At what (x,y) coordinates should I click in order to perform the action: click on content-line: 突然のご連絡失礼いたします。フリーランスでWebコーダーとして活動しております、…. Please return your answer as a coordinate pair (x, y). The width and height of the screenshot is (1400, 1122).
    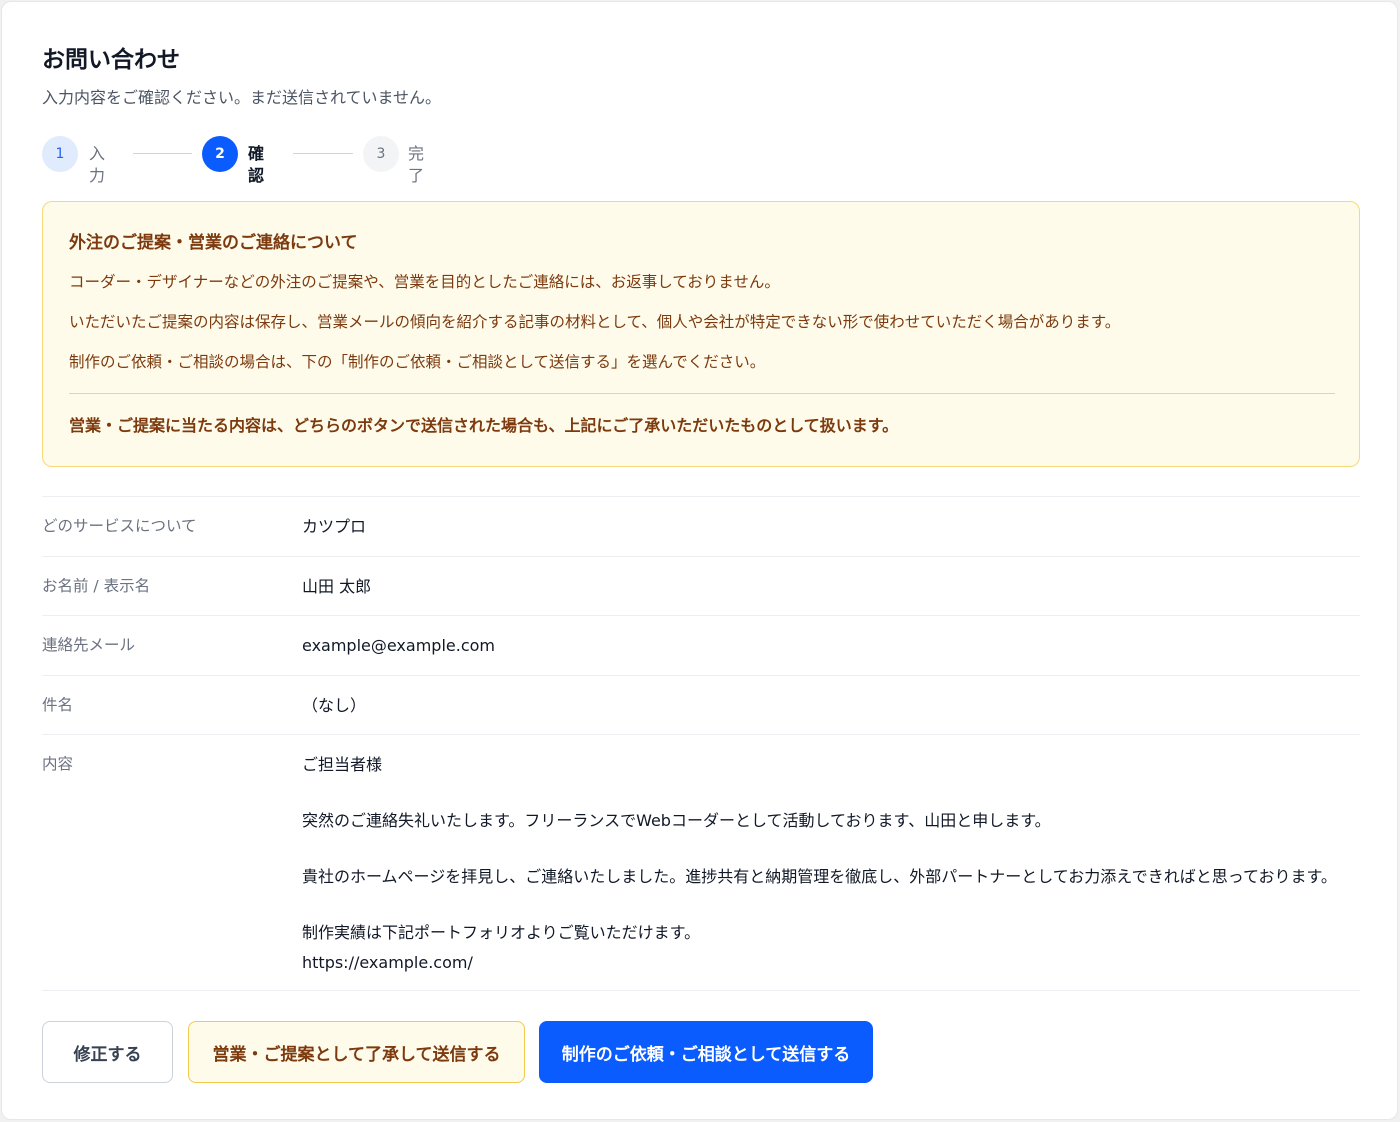
    Looking at the image, I should click on (676, 820).